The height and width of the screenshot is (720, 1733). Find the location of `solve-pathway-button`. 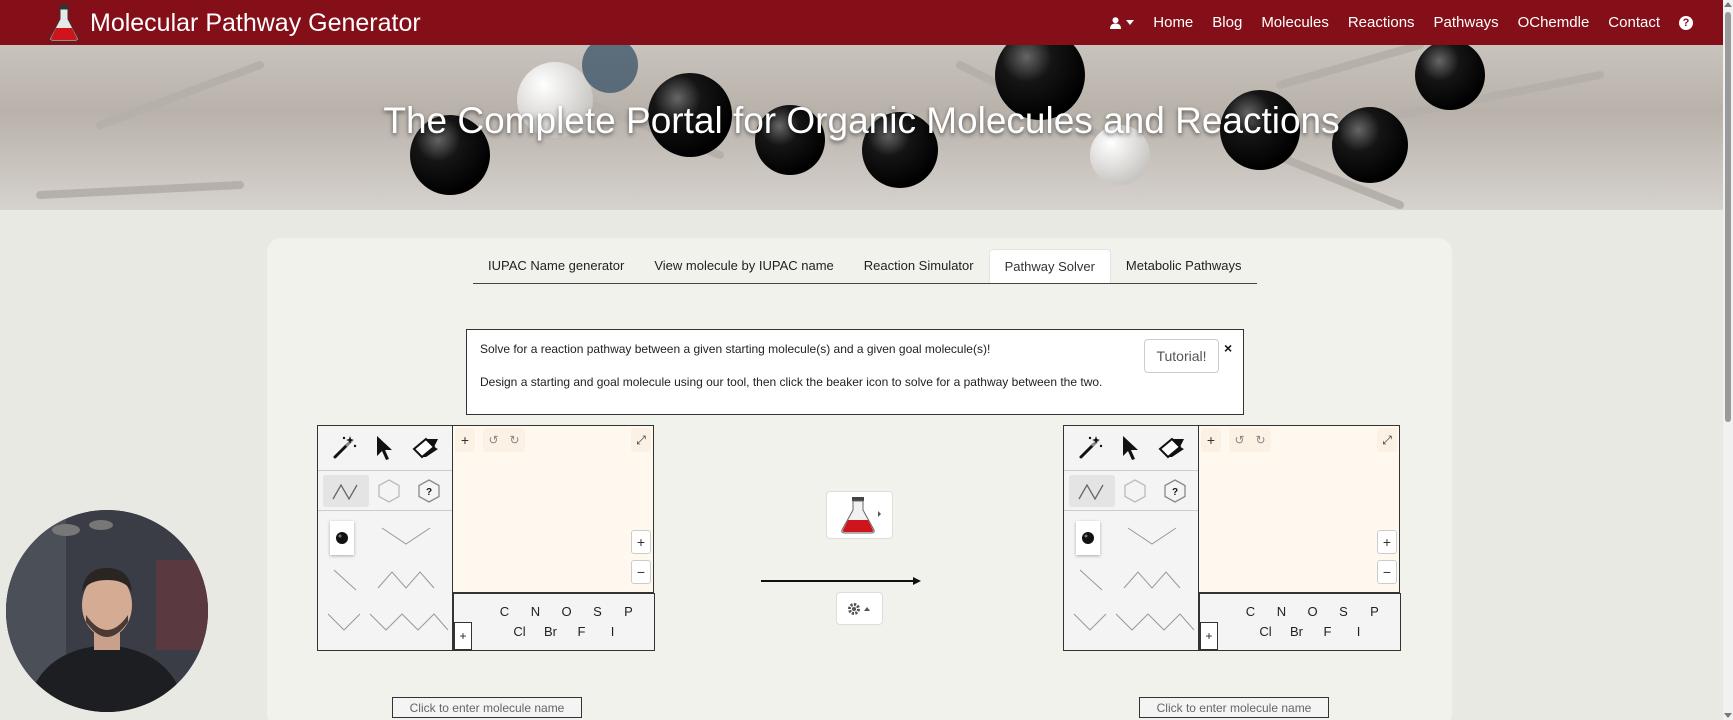

solve-pathway-button is located at coordinates (859, 515).